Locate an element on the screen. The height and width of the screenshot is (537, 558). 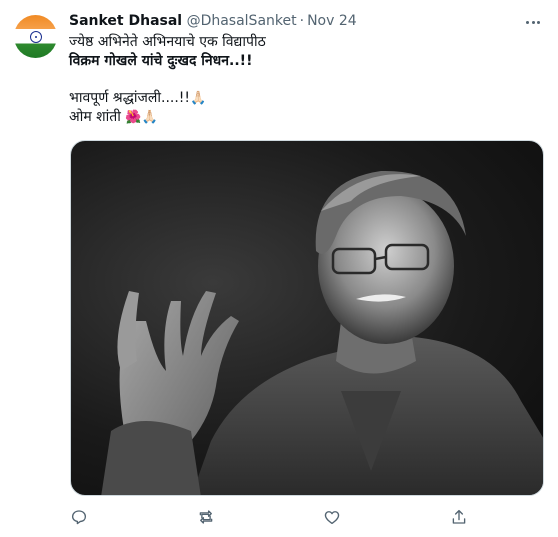
tweet-actions is located at coordinates (279, 517).